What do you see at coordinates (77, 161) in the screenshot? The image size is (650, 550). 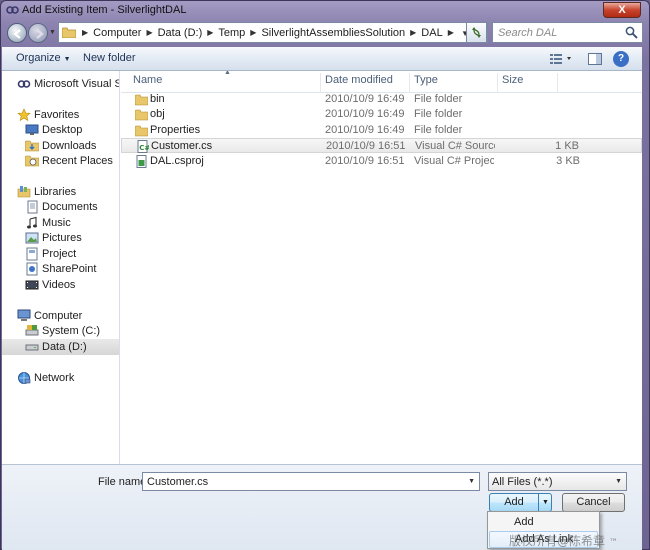 I see `nav-item-label: Recent Places` at bounding box center [77, 161].